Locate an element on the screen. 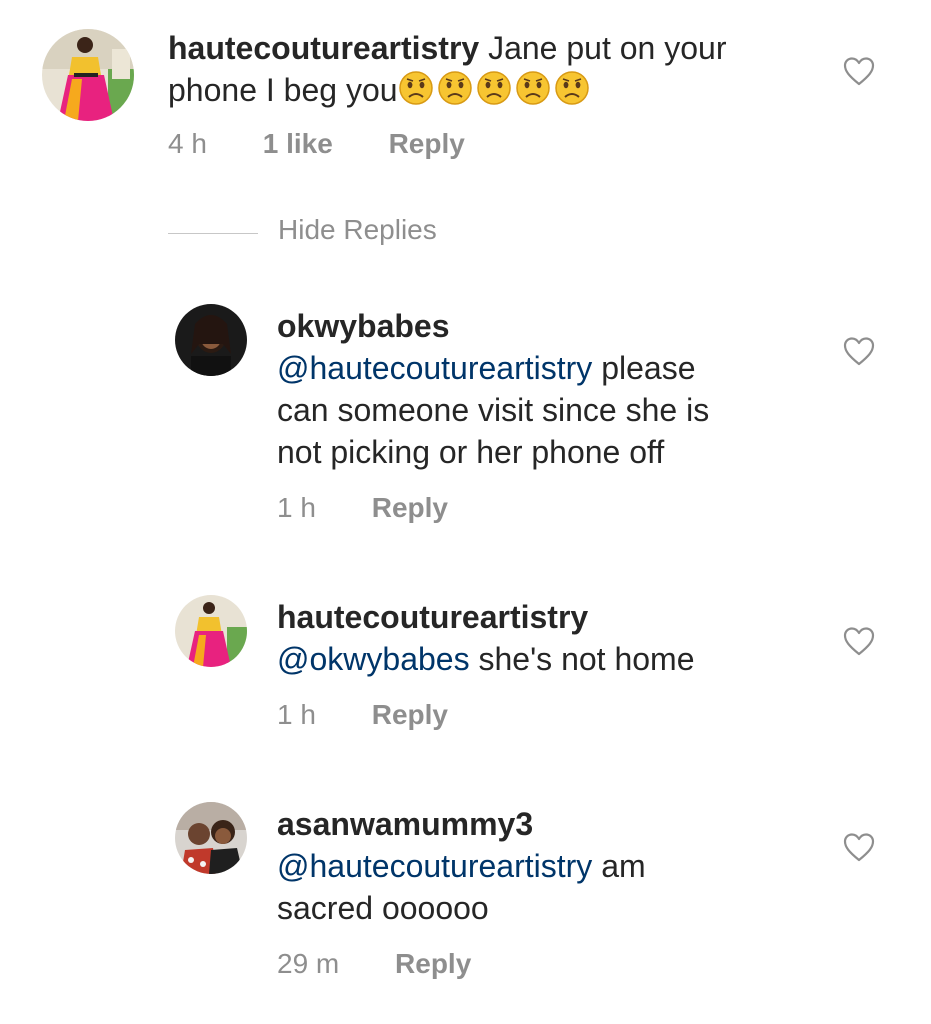  comment-line-2: phone I beg you is located at coordinates (447, 90).